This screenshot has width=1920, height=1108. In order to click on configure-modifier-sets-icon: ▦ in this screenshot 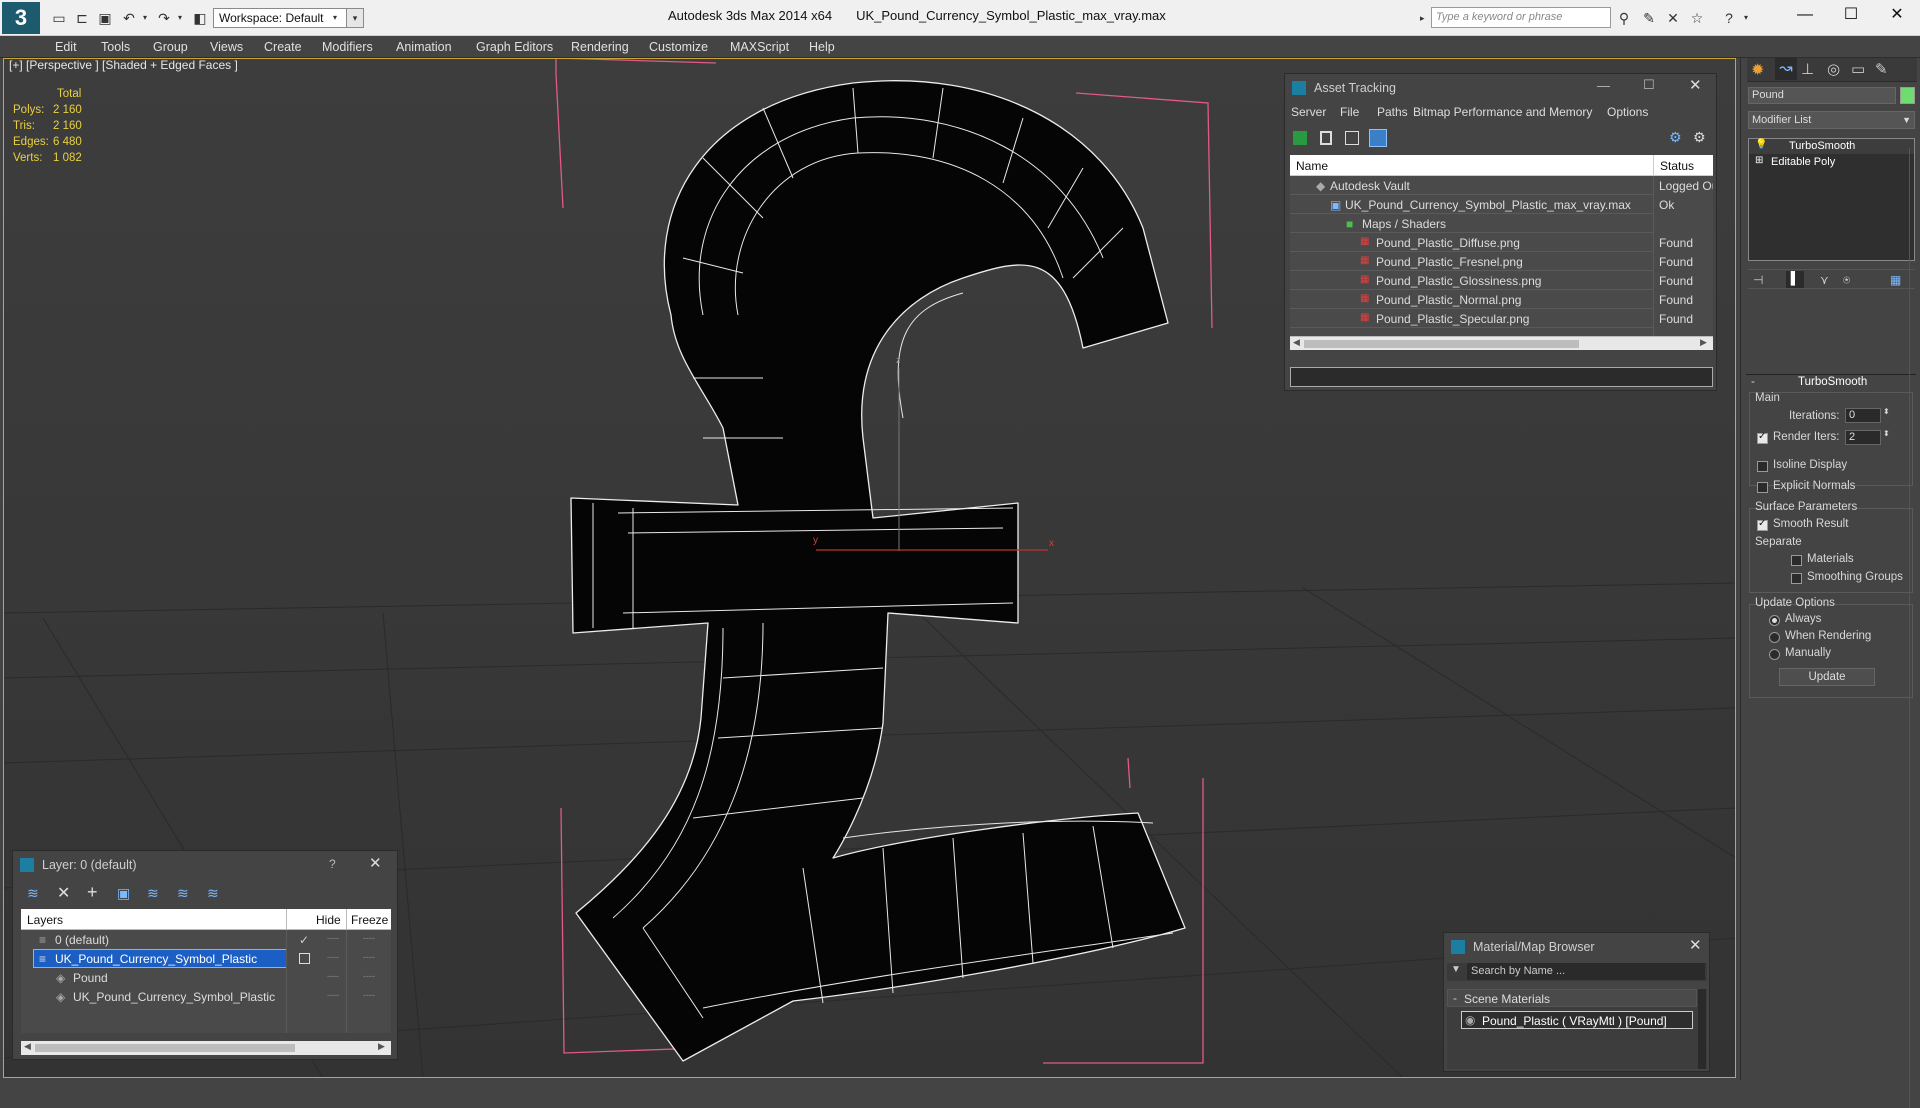, I will do `click(1895, 280)`.